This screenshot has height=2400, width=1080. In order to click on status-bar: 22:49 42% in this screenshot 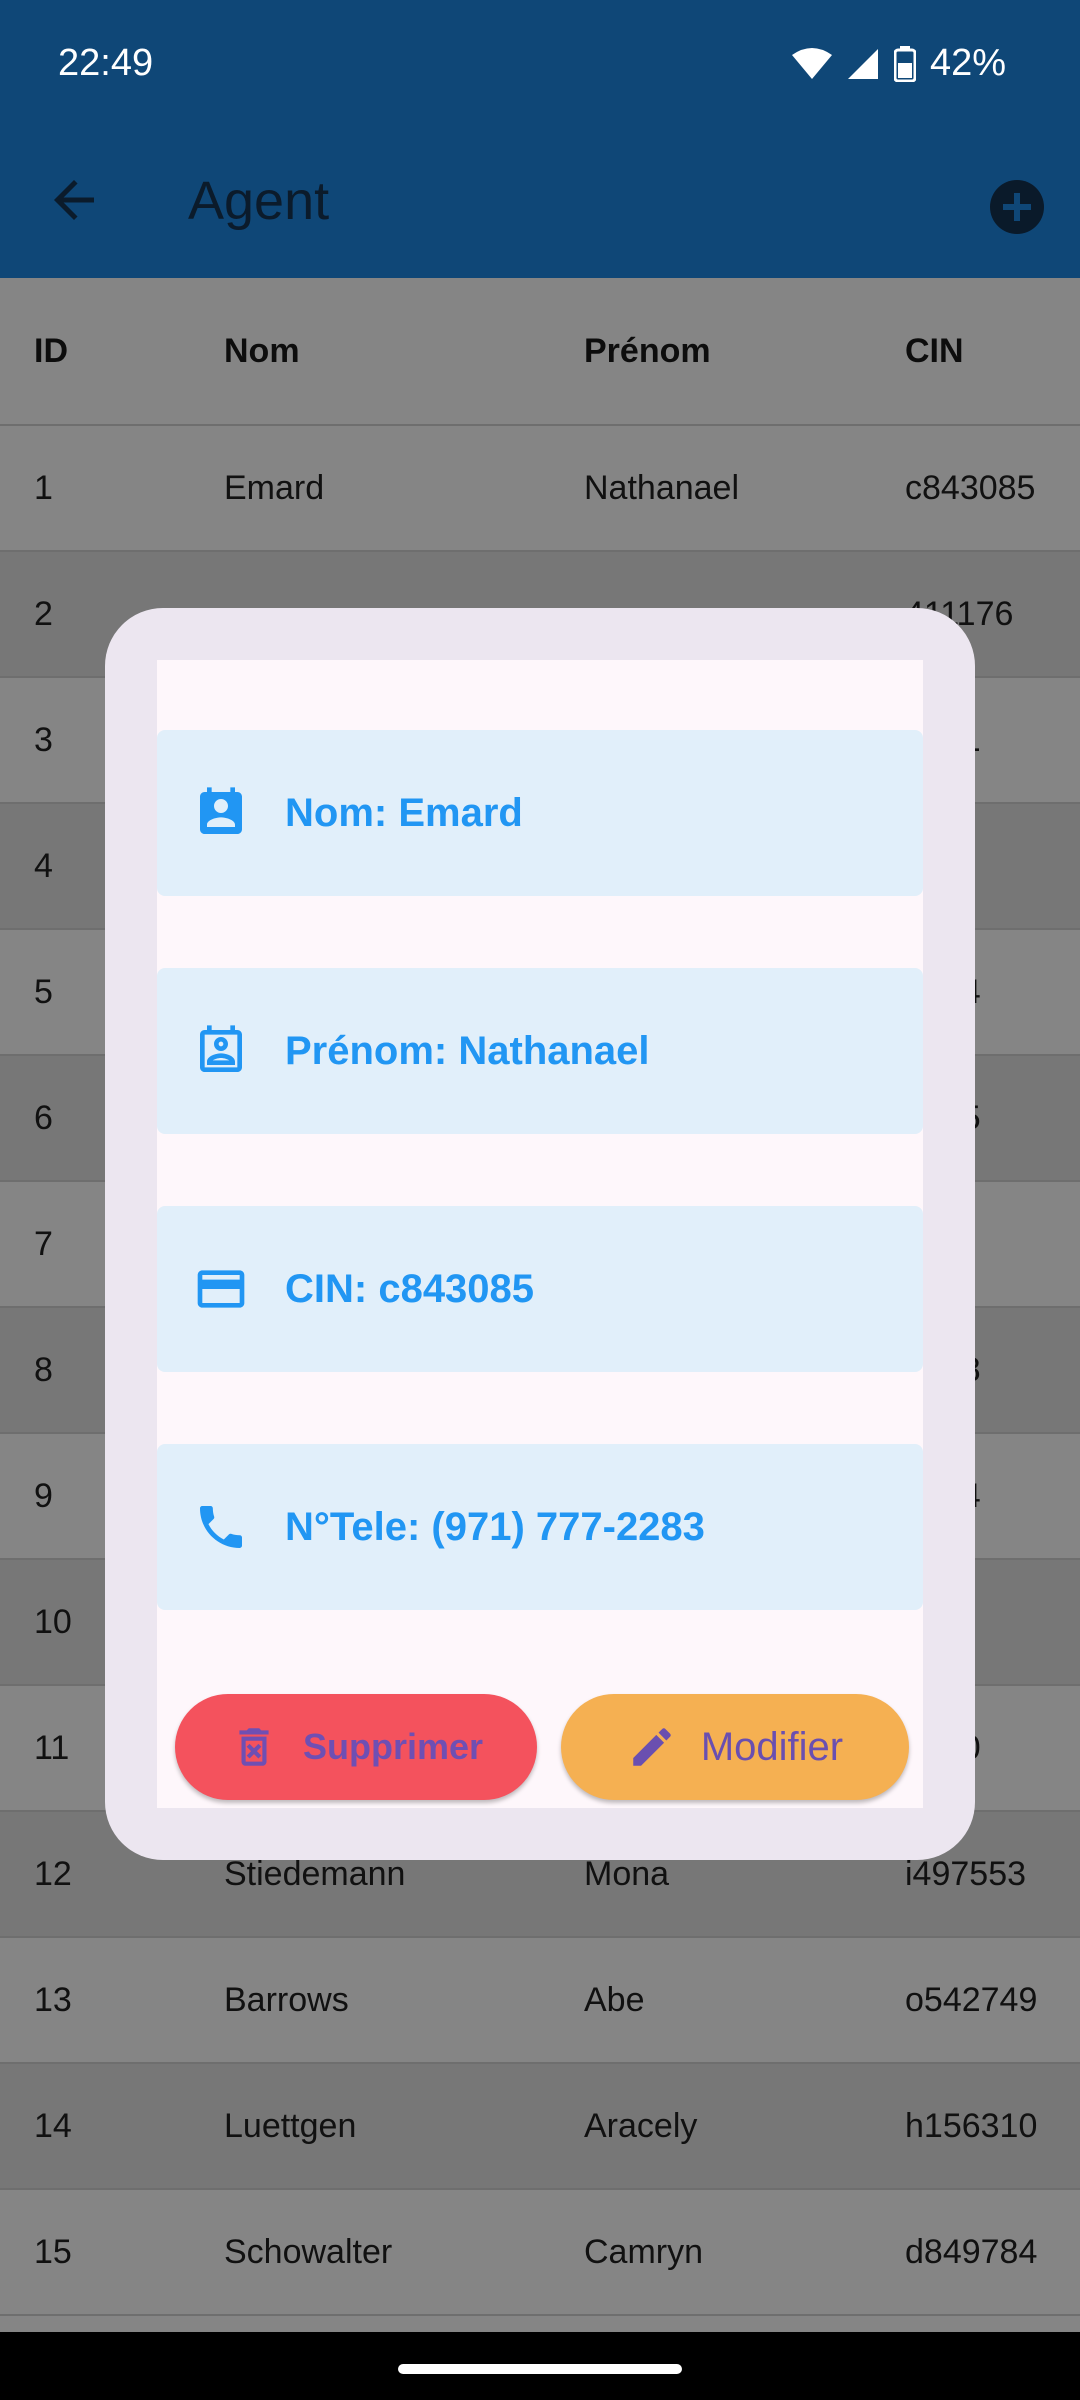, I will do `click(540, 65)`.